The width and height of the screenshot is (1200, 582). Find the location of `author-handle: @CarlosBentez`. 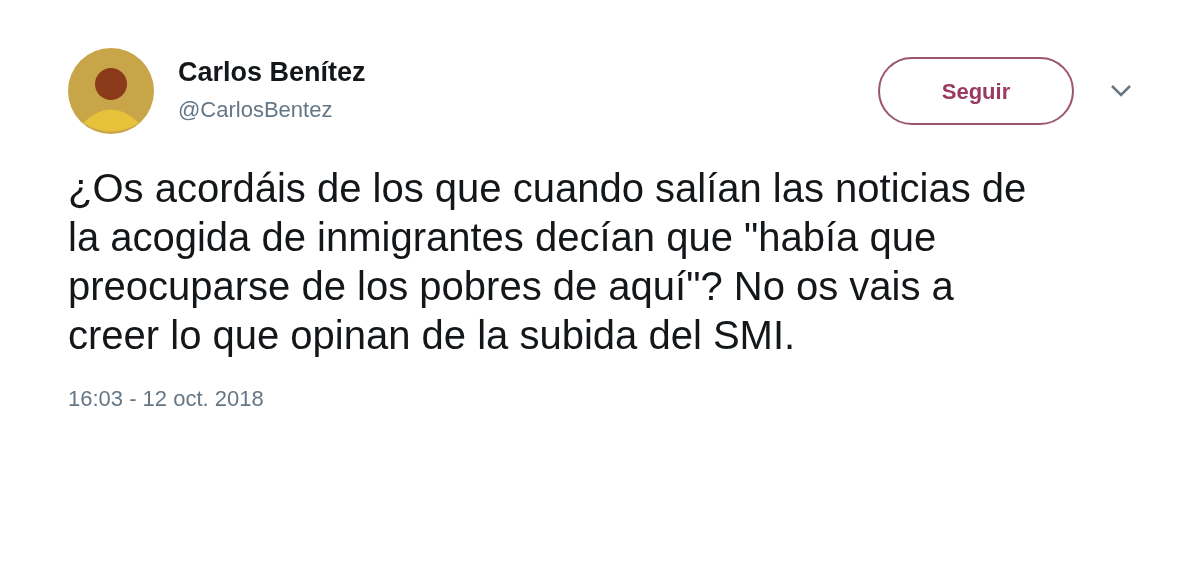

author-handle: @CarlosBentez is located at coordinates (256, 110).